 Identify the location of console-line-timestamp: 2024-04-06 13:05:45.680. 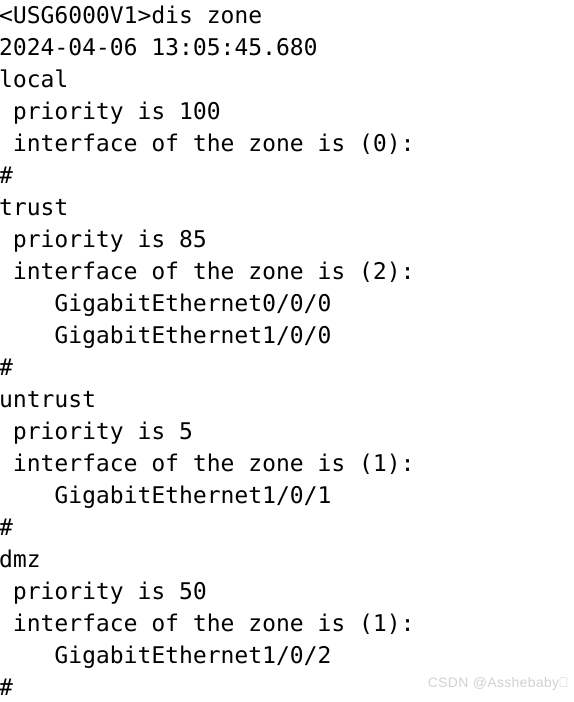
(159, 48).